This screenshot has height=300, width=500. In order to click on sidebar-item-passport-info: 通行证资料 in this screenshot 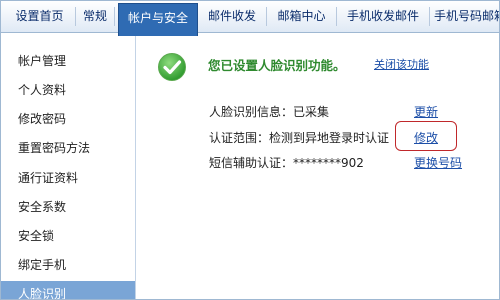, I will do `click(68, 178)`.